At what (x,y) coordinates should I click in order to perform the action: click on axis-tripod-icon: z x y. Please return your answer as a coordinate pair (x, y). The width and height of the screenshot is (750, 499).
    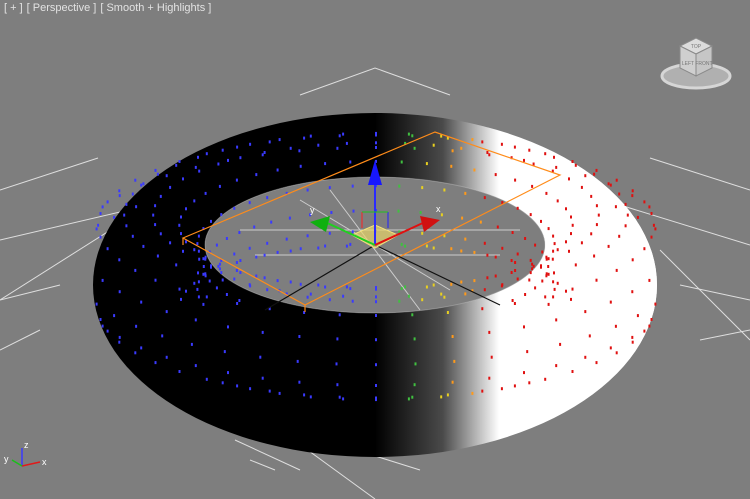
    Looking at the image, I should click on (25, 453).